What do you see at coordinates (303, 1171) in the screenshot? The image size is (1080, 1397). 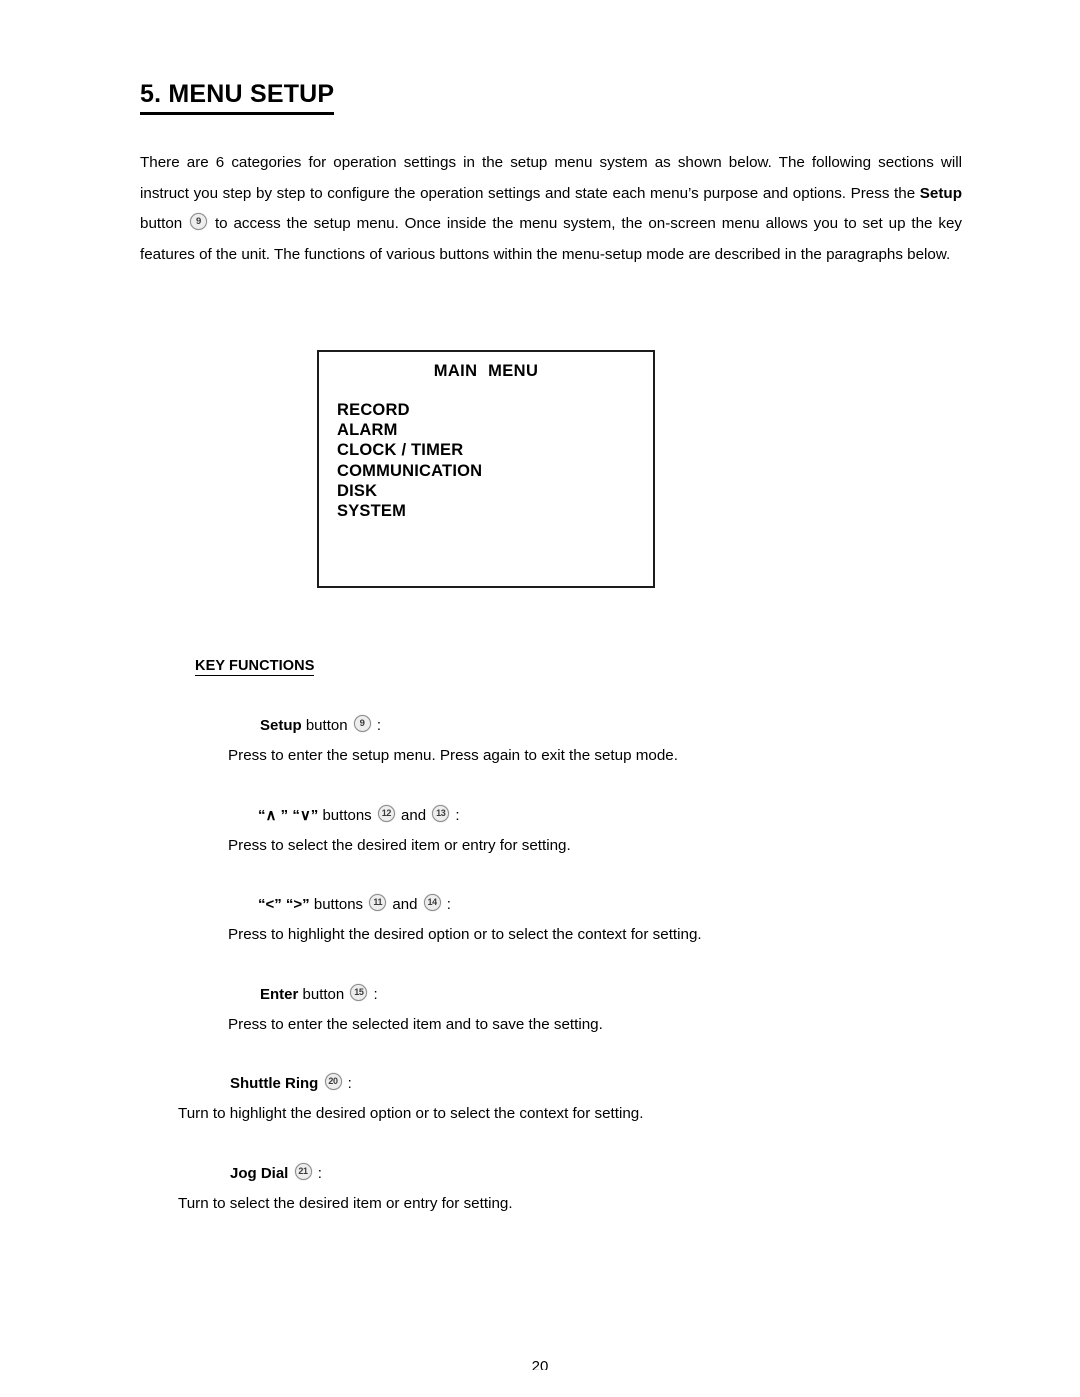 I see `button-badge-21: 21` at bounding box center [303, 1171].